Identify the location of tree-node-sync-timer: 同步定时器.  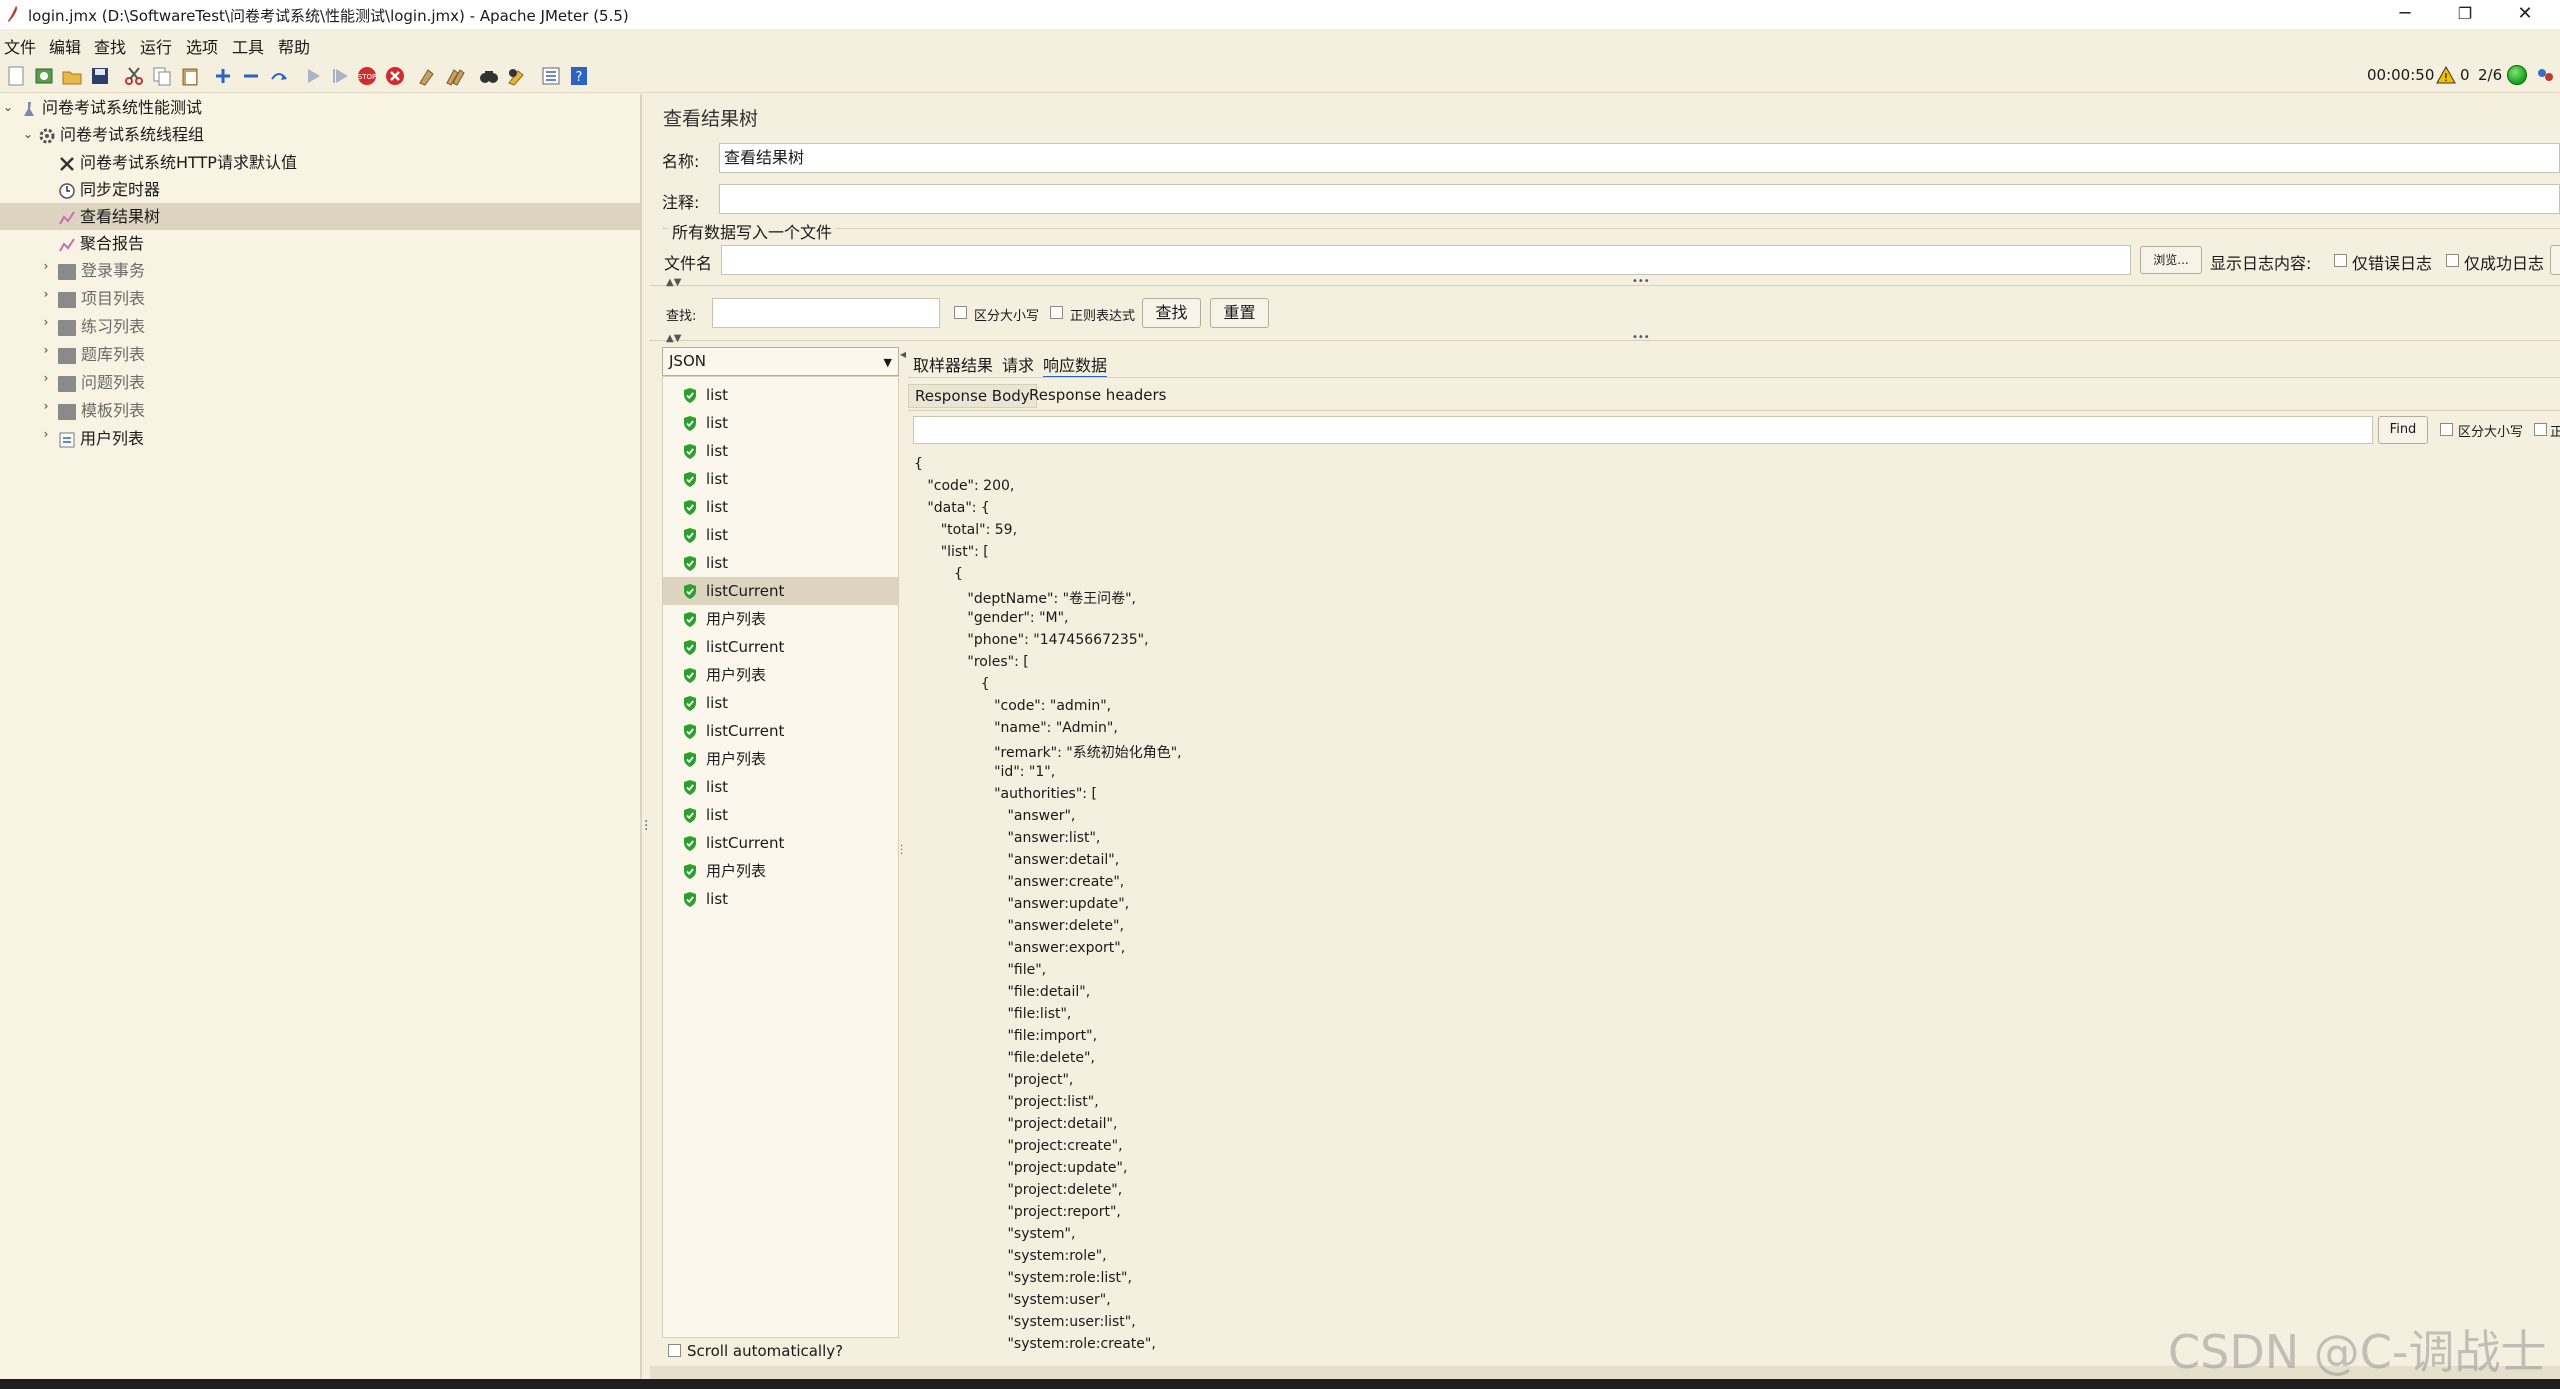
(109, 189).